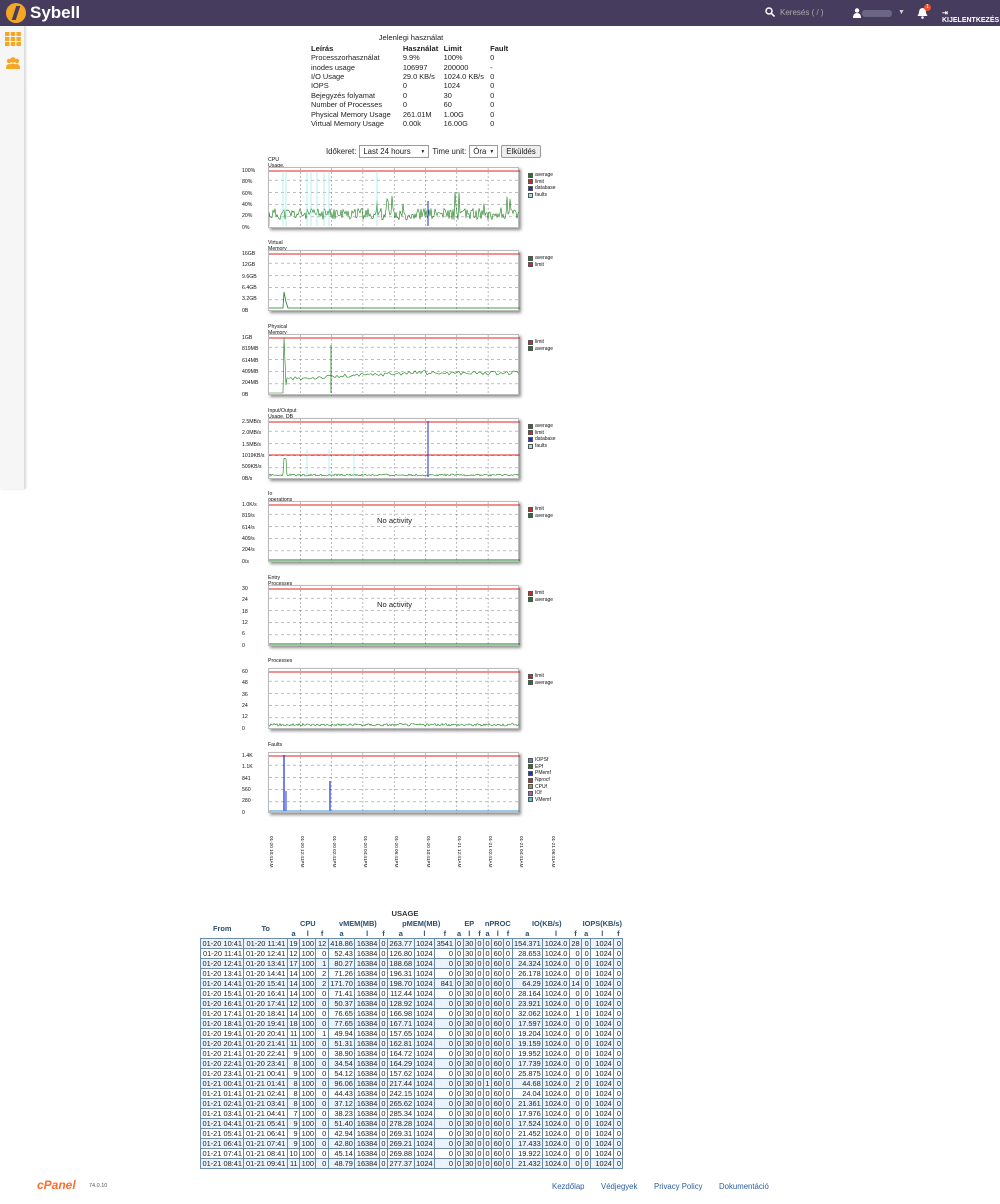  What do you see at coordinates (421, 924) in the screenshot?
I see `group-header: pMEM(MB)` at bounding box center [421, 924].